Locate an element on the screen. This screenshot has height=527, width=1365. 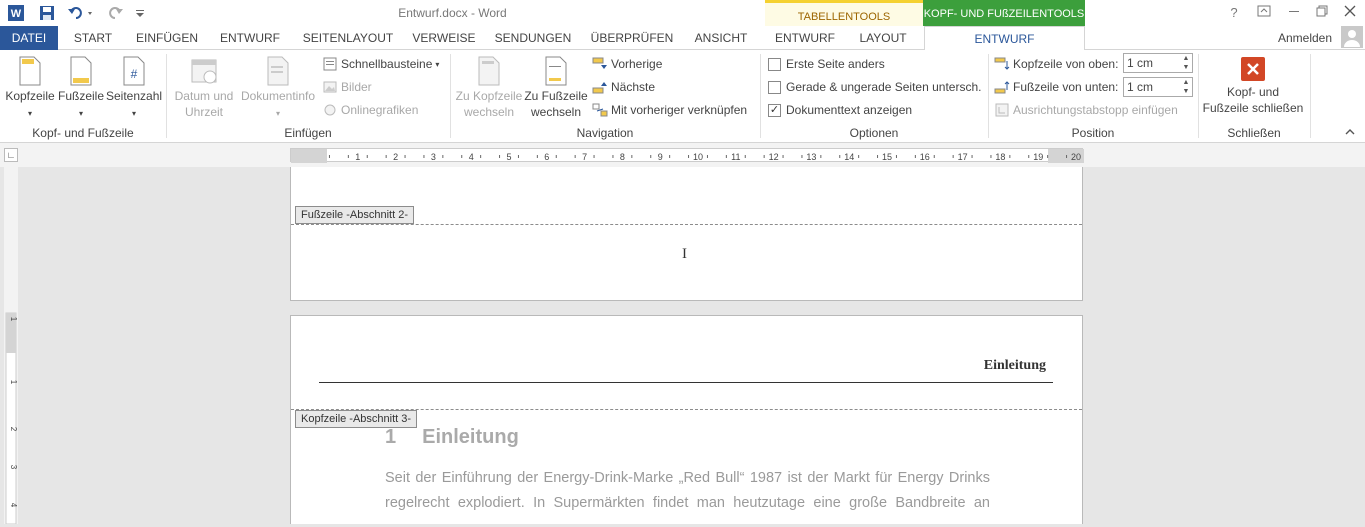
tab-file: DATEI is located at coordinates (29, 38).